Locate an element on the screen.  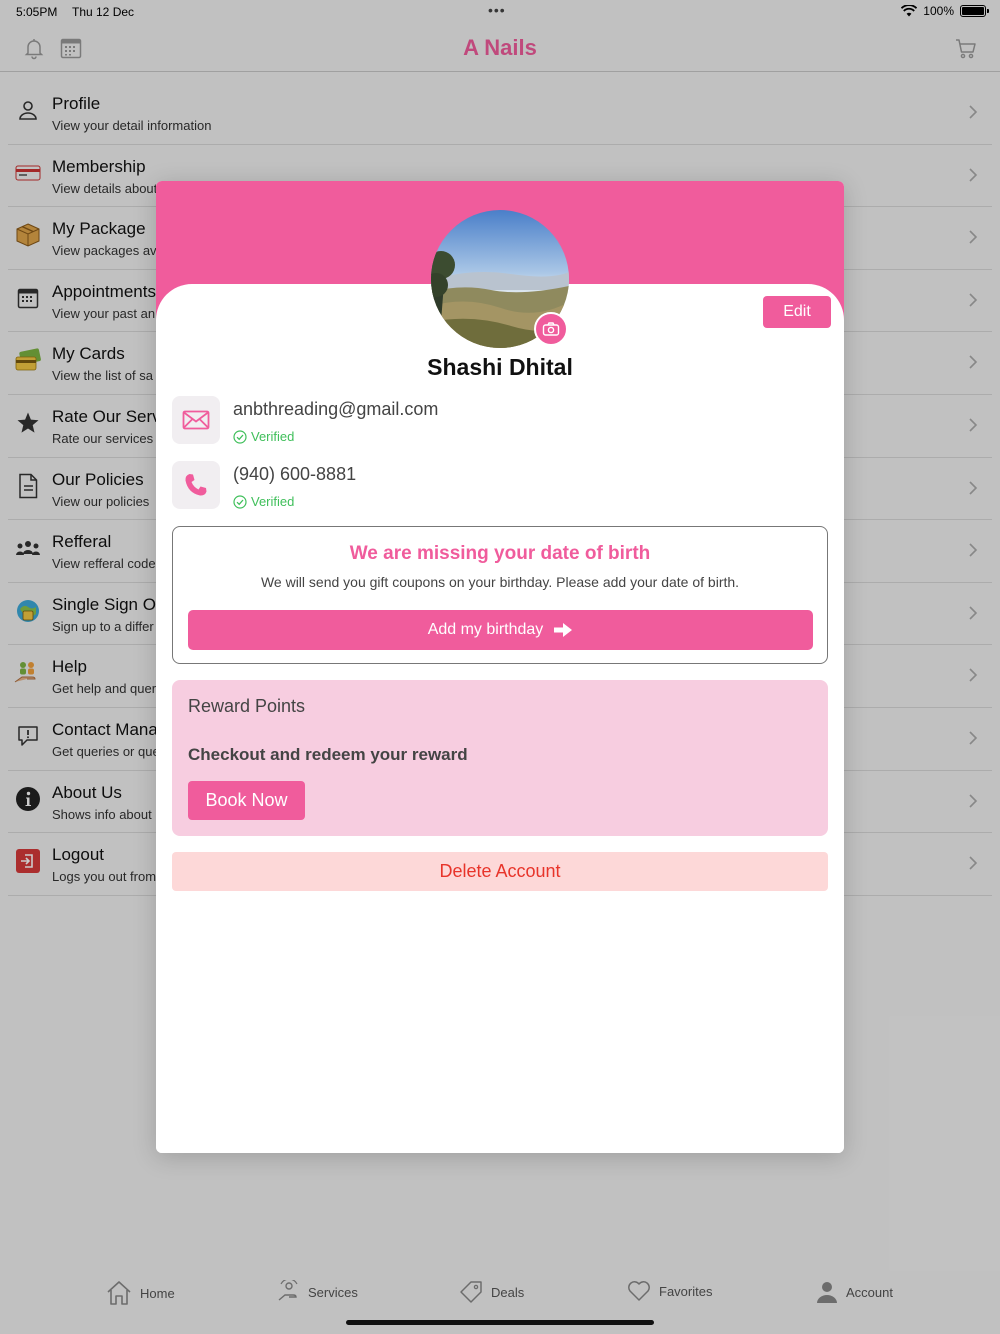
reward-points-title: Reward Points is located at coordinates (247, 706).